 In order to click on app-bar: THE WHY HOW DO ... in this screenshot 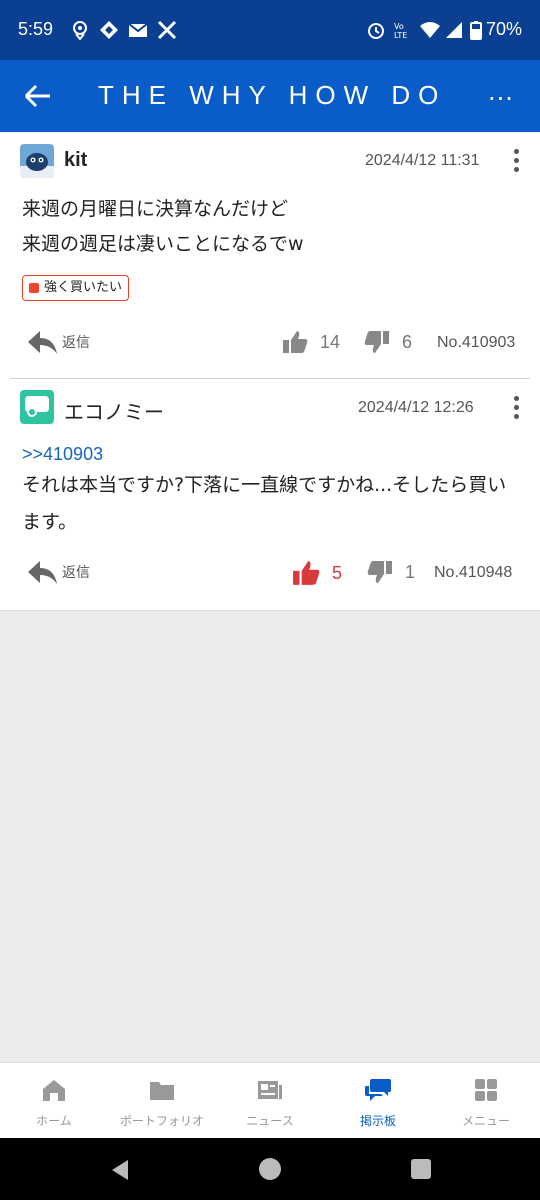, I will do `click(270, 96)`.